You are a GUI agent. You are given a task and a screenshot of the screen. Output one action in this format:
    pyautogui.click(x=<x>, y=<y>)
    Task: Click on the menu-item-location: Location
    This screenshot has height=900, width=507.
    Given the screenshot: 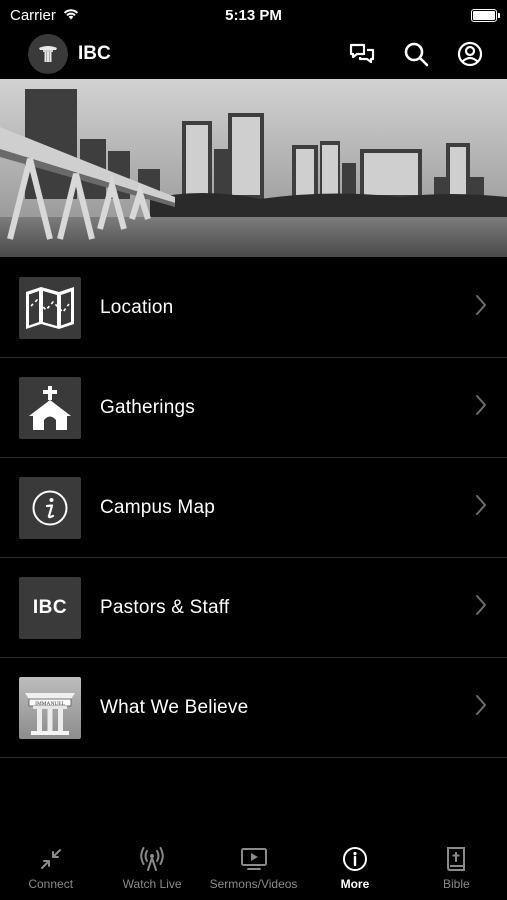 What is the action you would take?
    pyautogui.click(x=253, y=308)
    